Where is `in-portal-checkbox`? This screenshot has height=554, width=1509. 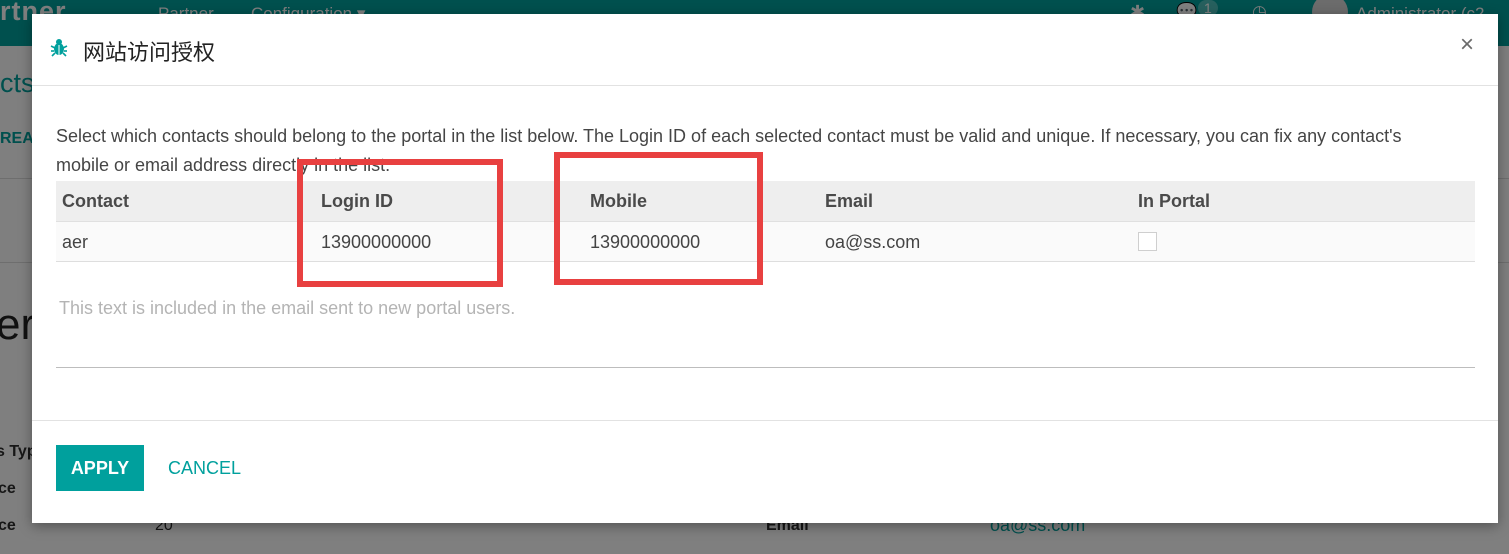
in-portal-checkbox is located at coordinates (1147, 241).